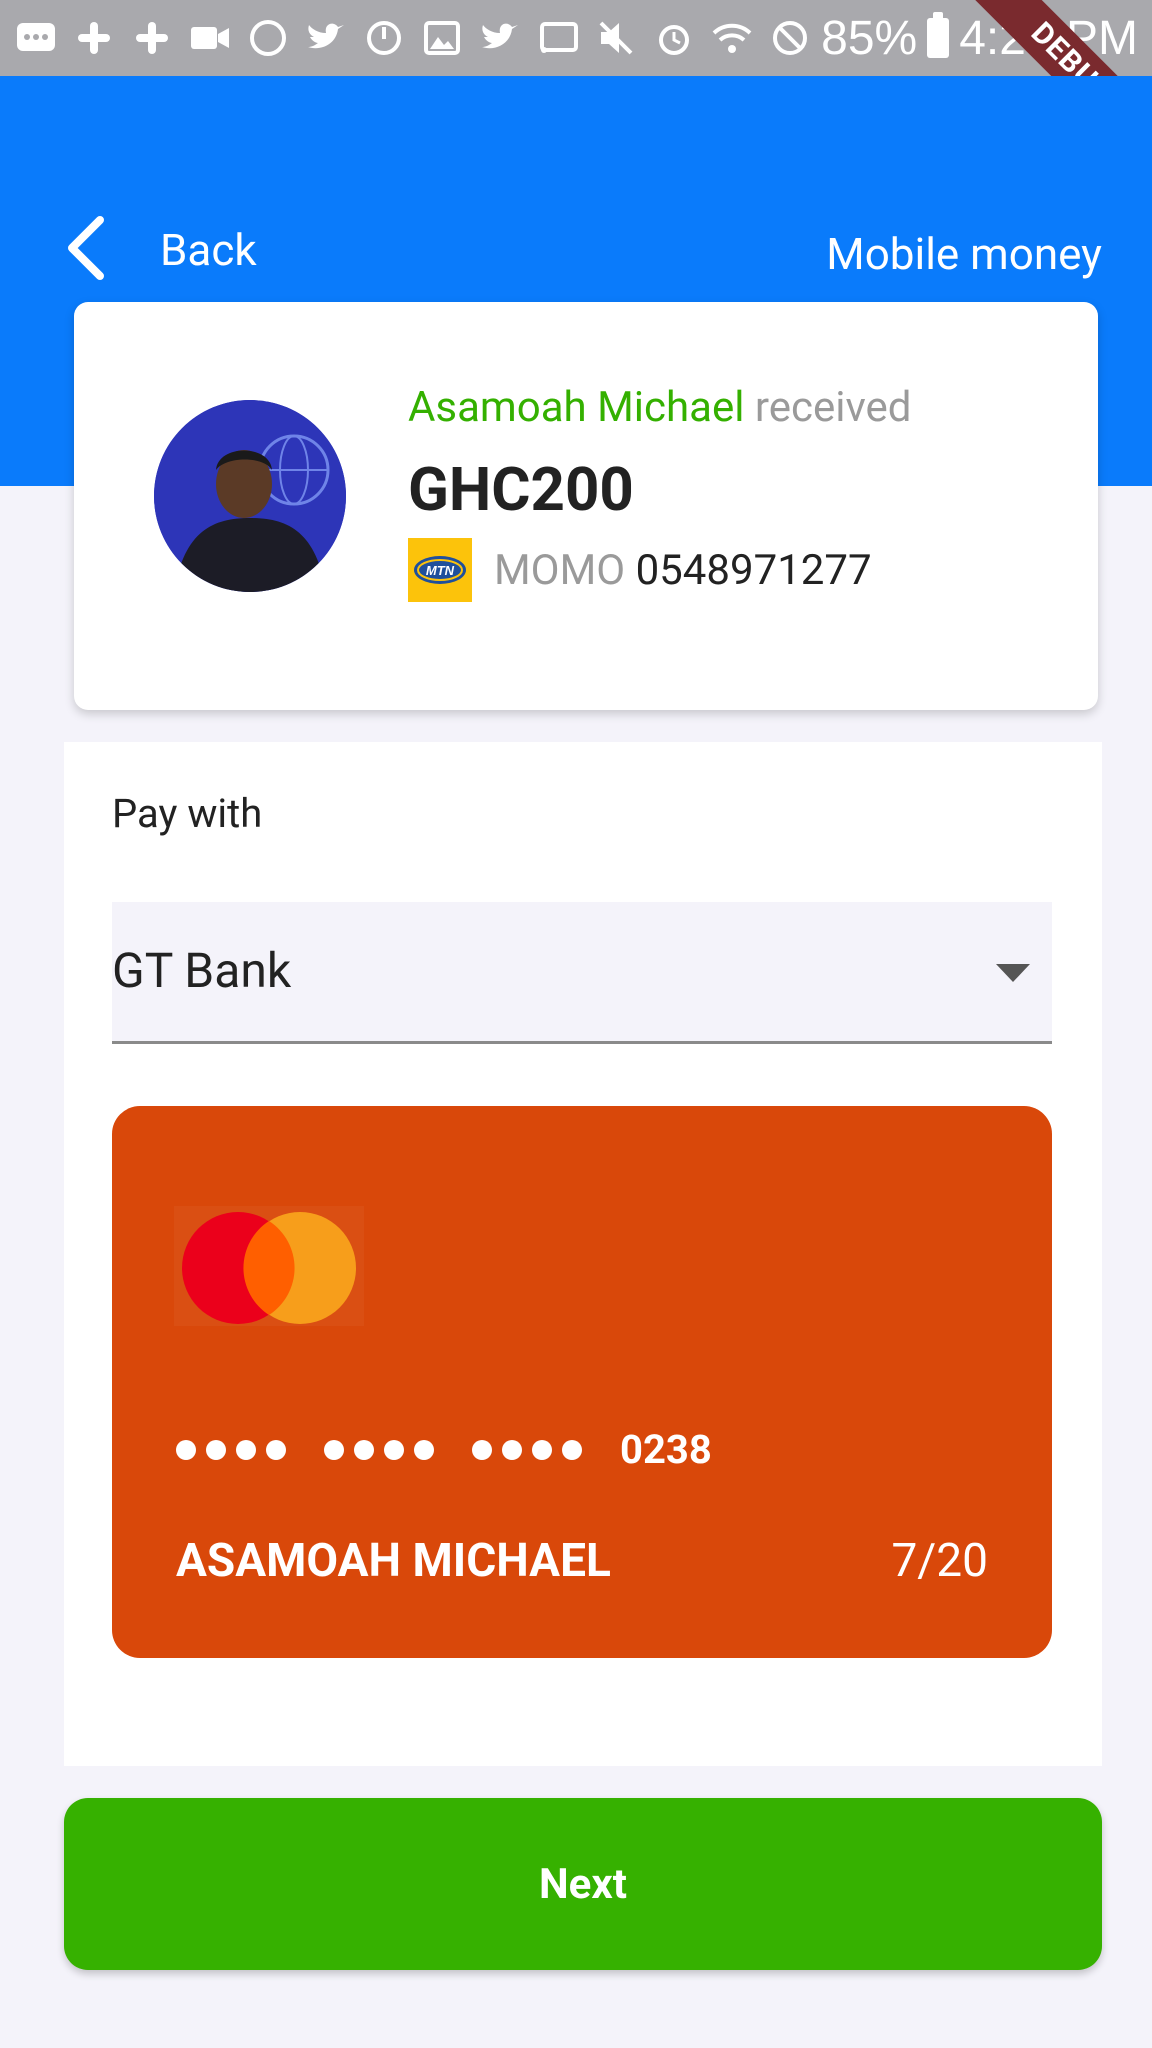 This screenshot has width=1152, height=2048. What do you see at coordinates (85, 250) in the screenshot?
I see `chevron-left-icon` at bounding box center [85, 250].